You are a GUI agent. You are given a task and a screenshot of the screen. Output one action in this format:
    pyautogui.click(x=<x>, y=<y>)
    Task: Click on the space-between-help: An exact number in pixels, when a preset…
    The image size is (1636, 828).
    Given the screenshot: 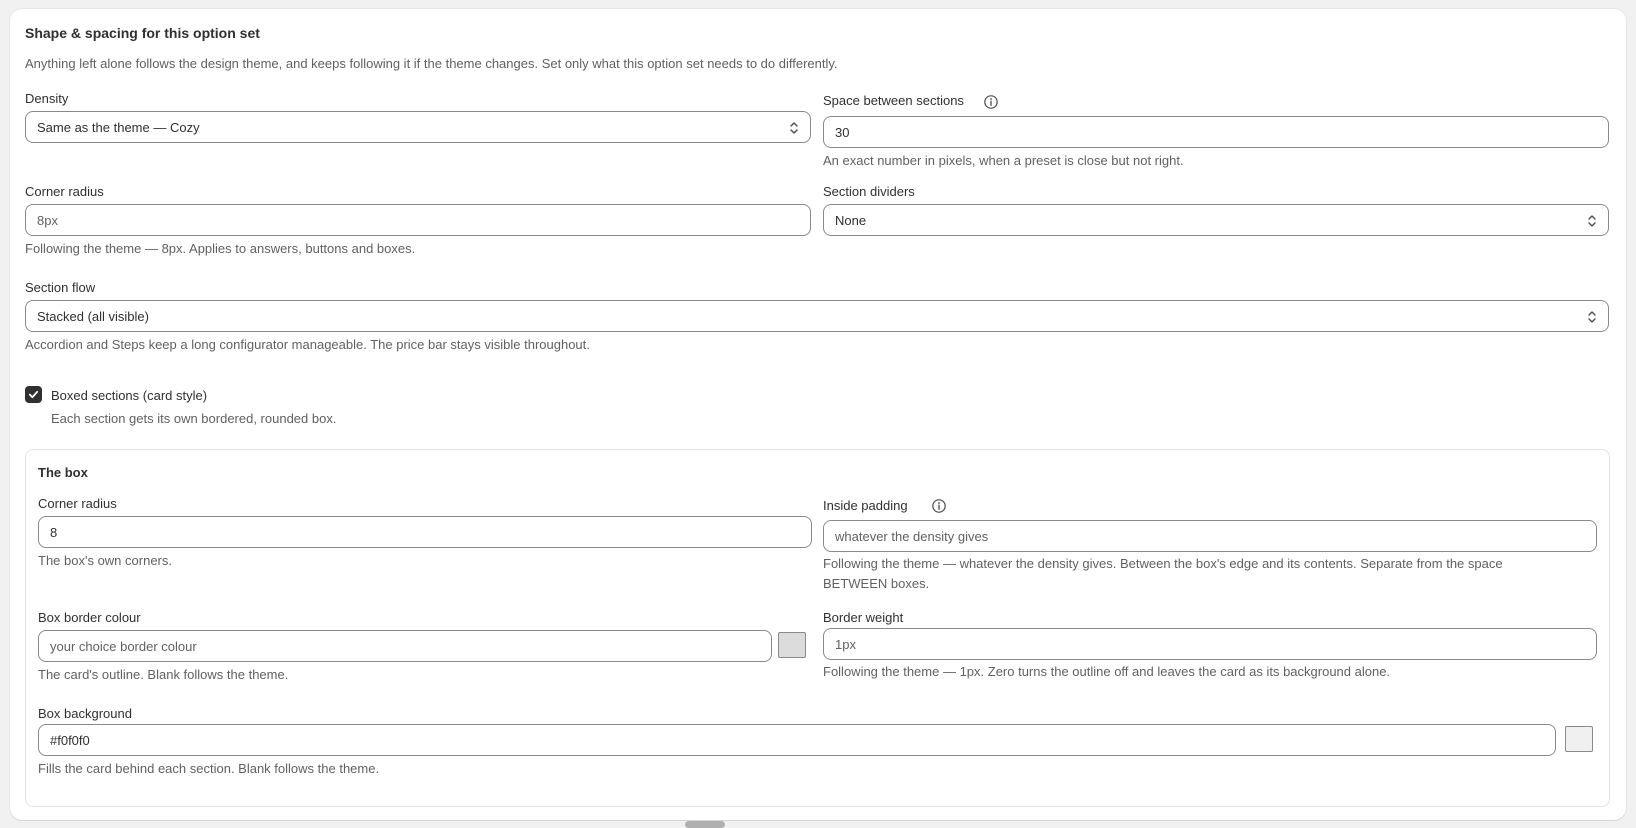 What is the action you would take?
    pyautogui.click(x=1003, y=160)
    